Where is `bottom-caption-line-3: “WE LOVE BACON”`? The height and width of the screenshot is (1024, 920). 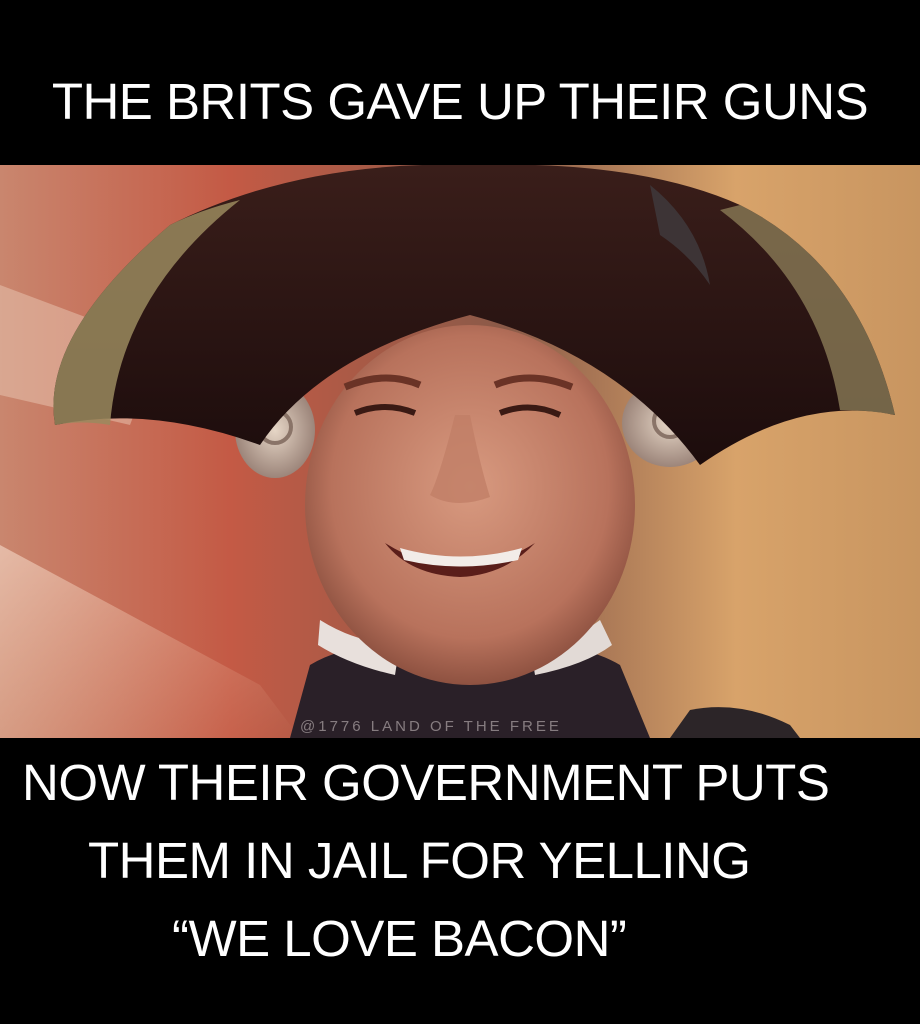 bottom-caption-line-3: “WE LOVE BACON” is located at coordinates (399, 938).